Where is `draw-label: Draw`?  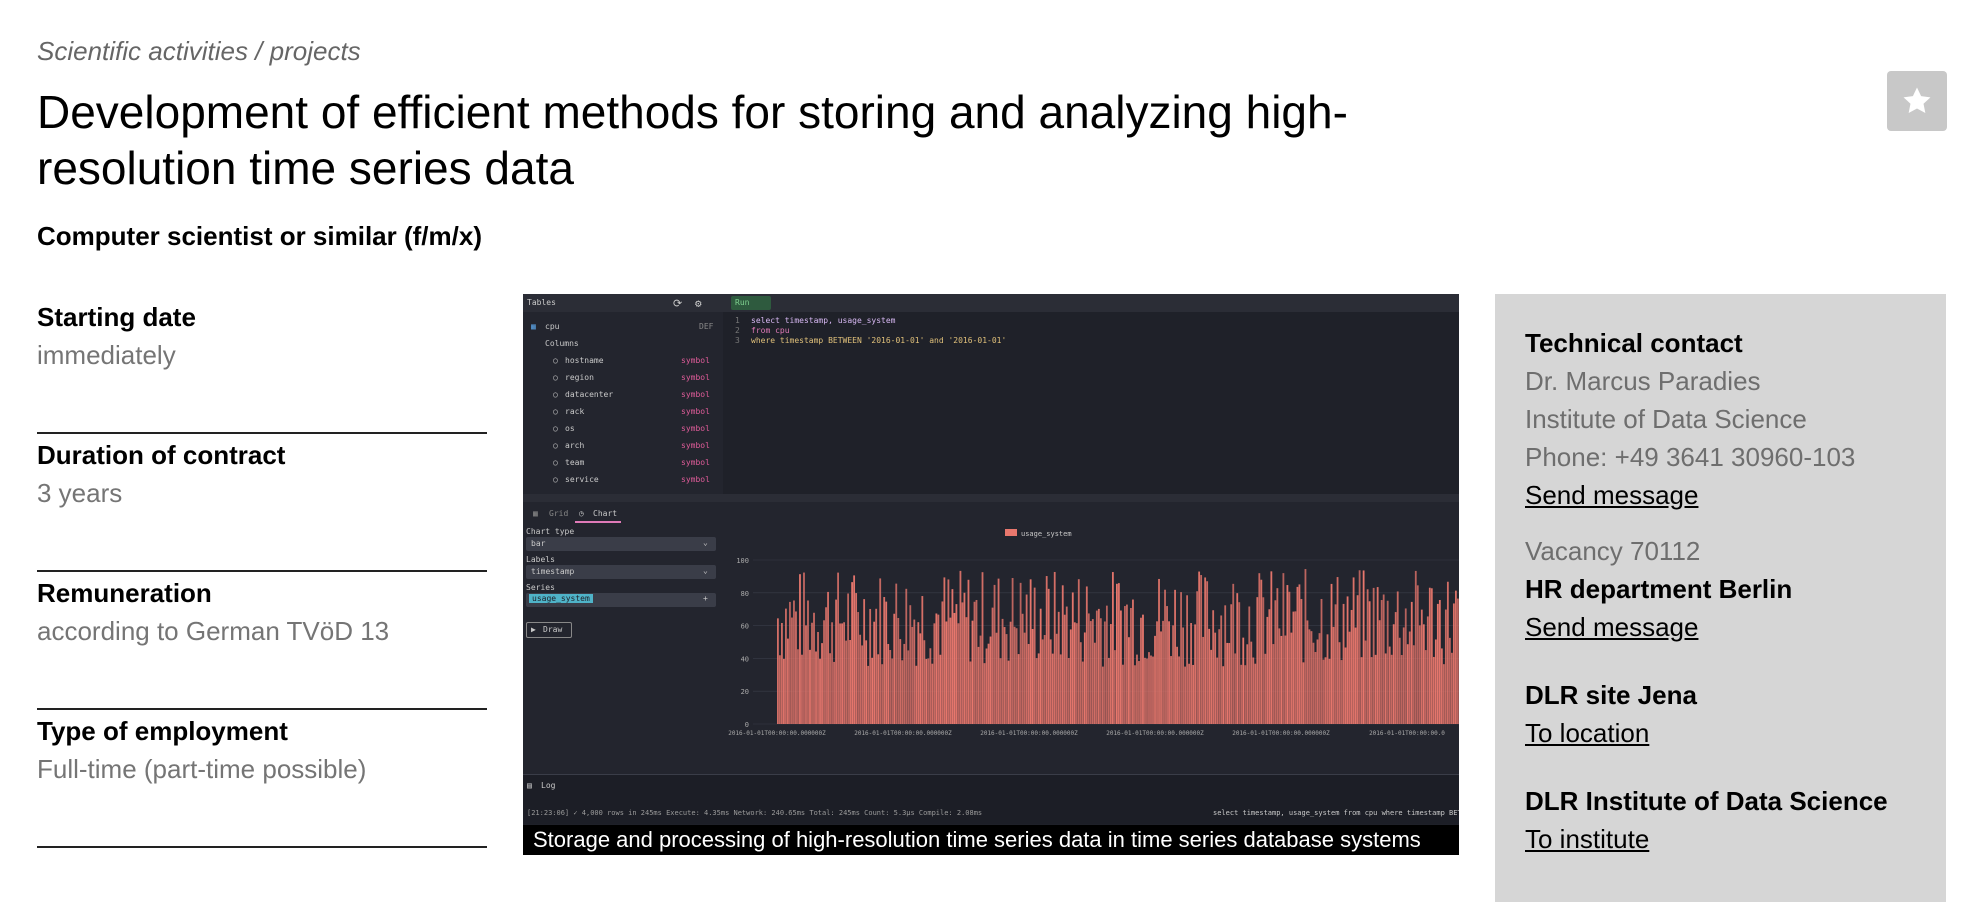 draw-label: Draw is located at coordinates (553, 629).